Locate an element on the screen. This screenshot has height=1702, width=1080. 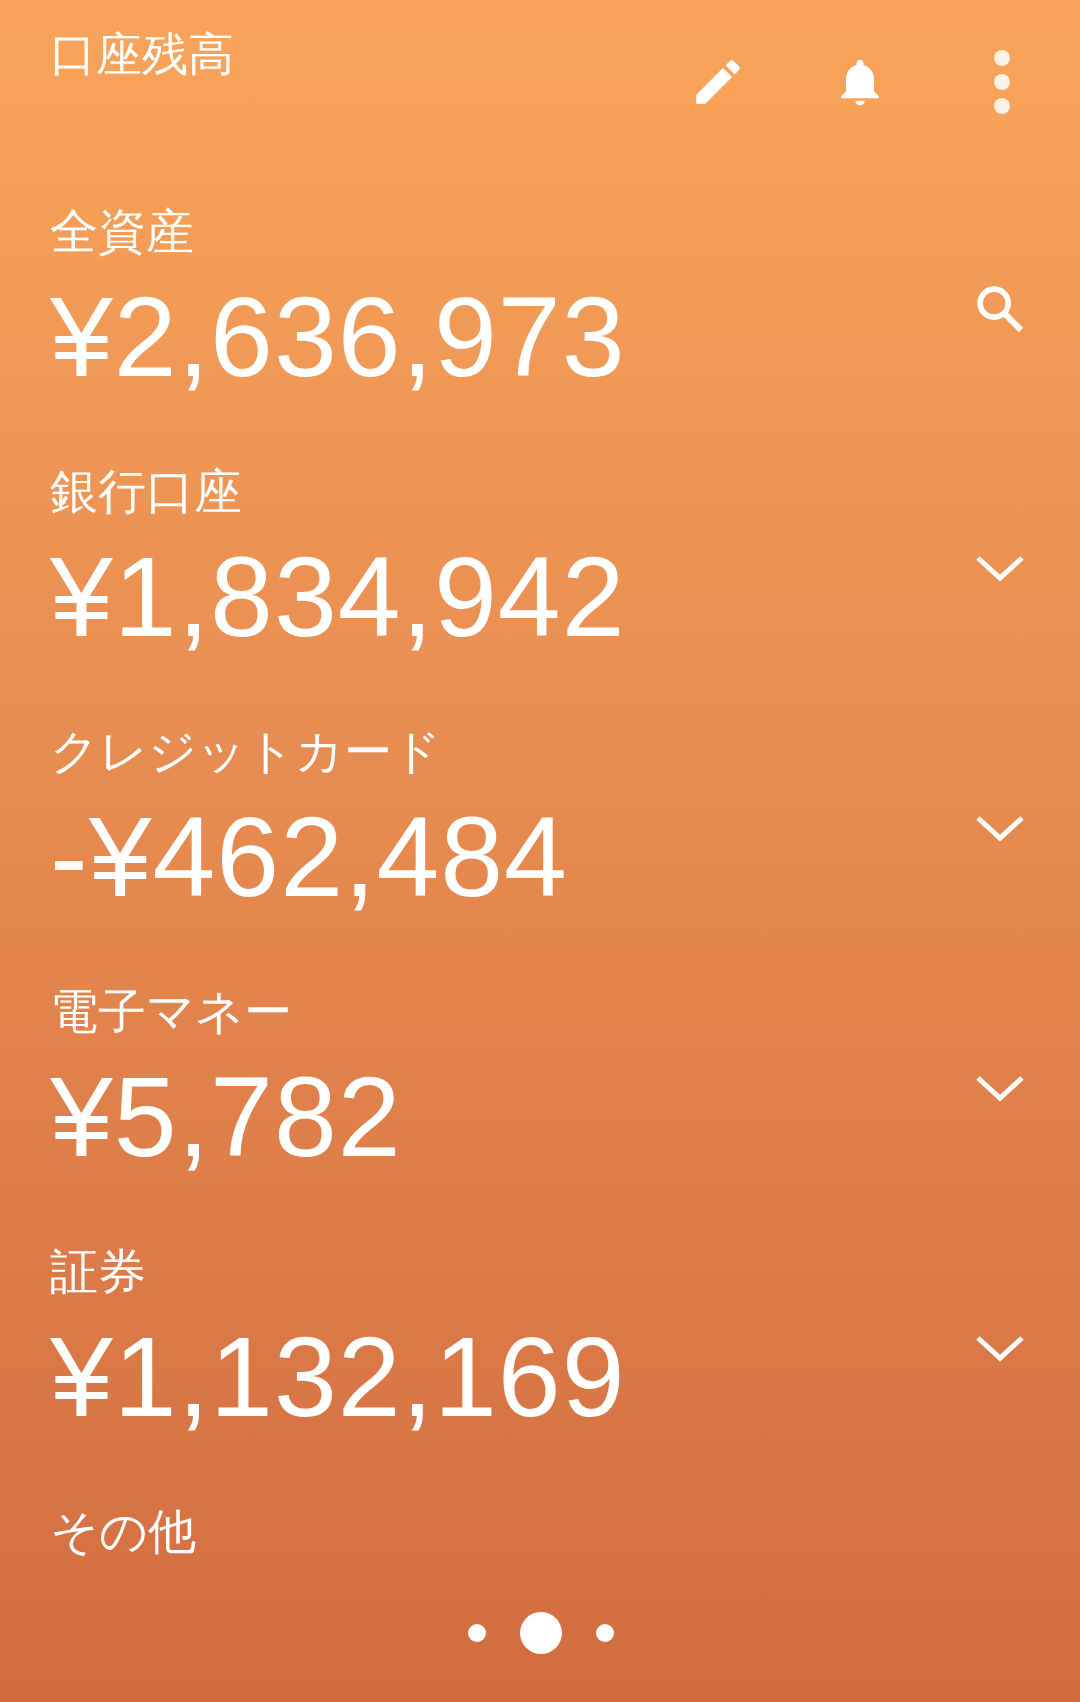
account-category-label: その他 is located at coordinates (123, 1532).